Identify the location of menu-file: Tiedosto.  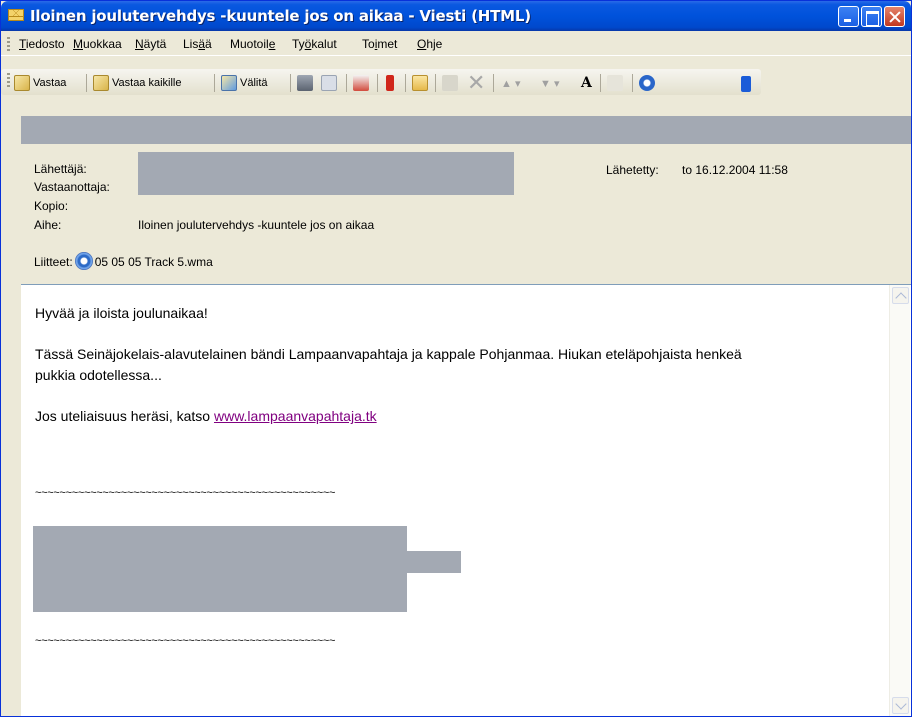
(42, 44).